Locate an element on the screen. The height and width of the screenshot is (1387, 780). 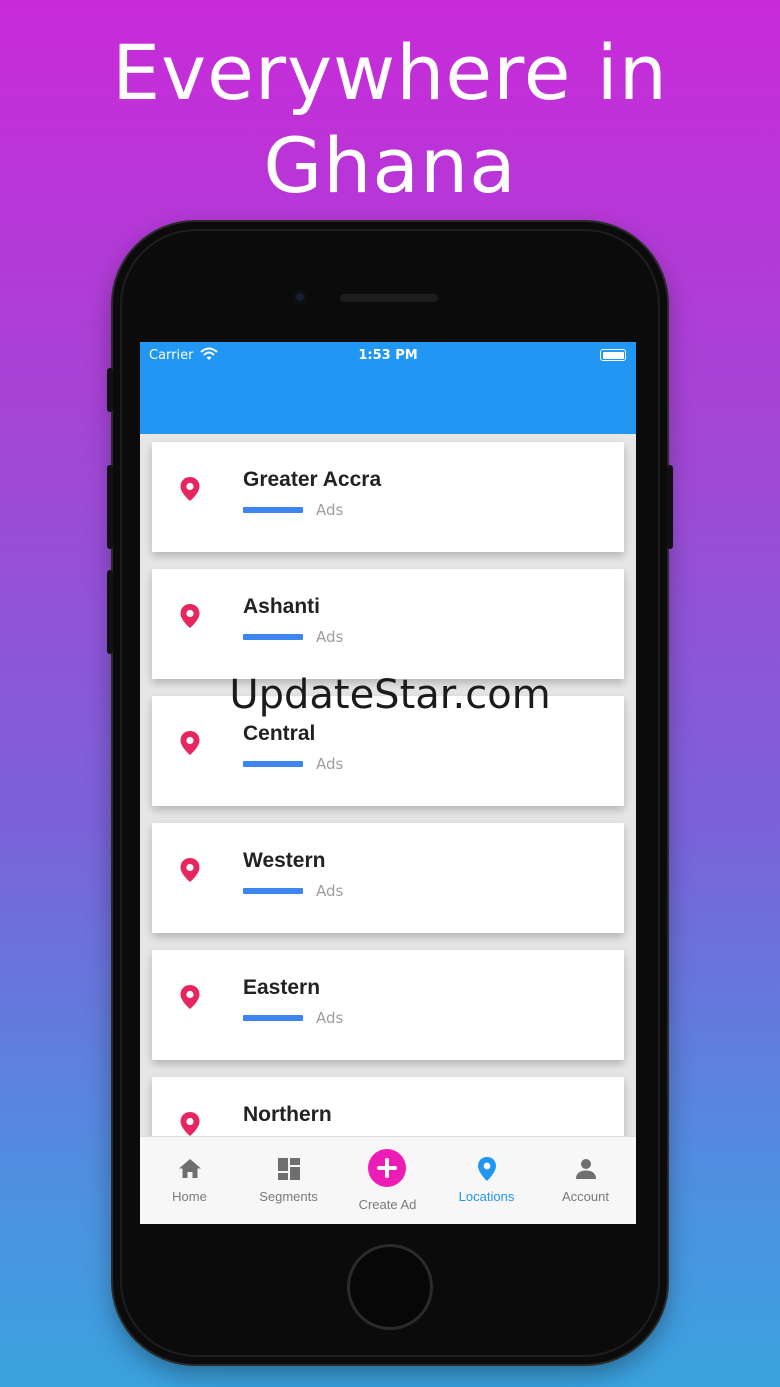
account-icon is located at coordinates (586, 1169).